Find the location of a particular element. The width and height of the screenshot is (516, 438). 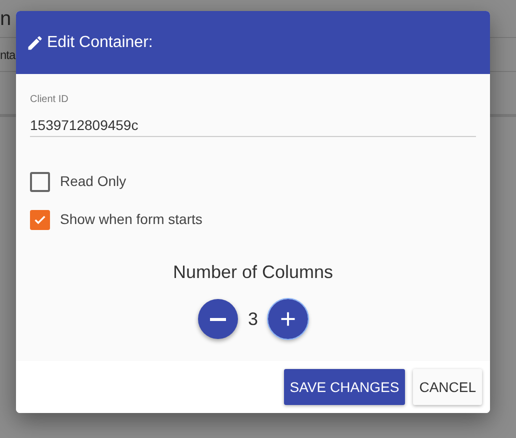

pencil-icon is located at coordinates (35, 43).